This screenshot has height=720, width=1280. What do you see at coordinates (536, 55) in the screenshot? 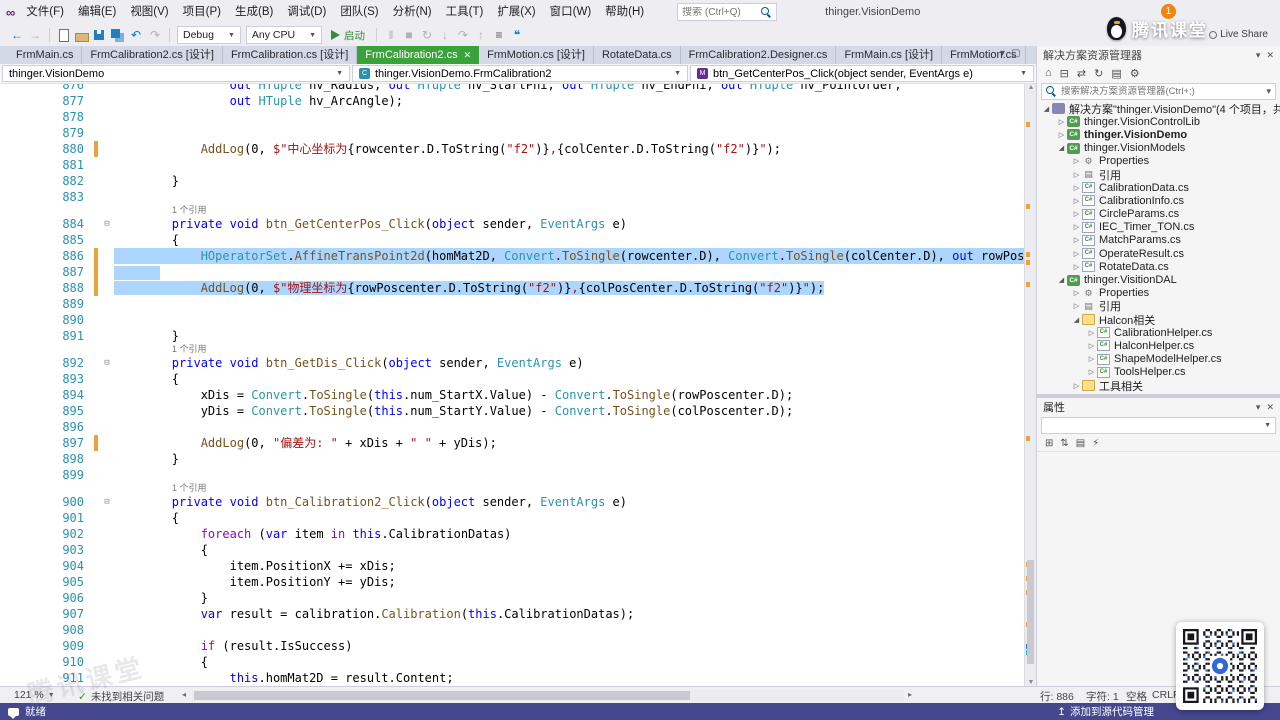
I see `editor-tab: FrmMotion.cs [设计]` at bounding box center [536, 55].